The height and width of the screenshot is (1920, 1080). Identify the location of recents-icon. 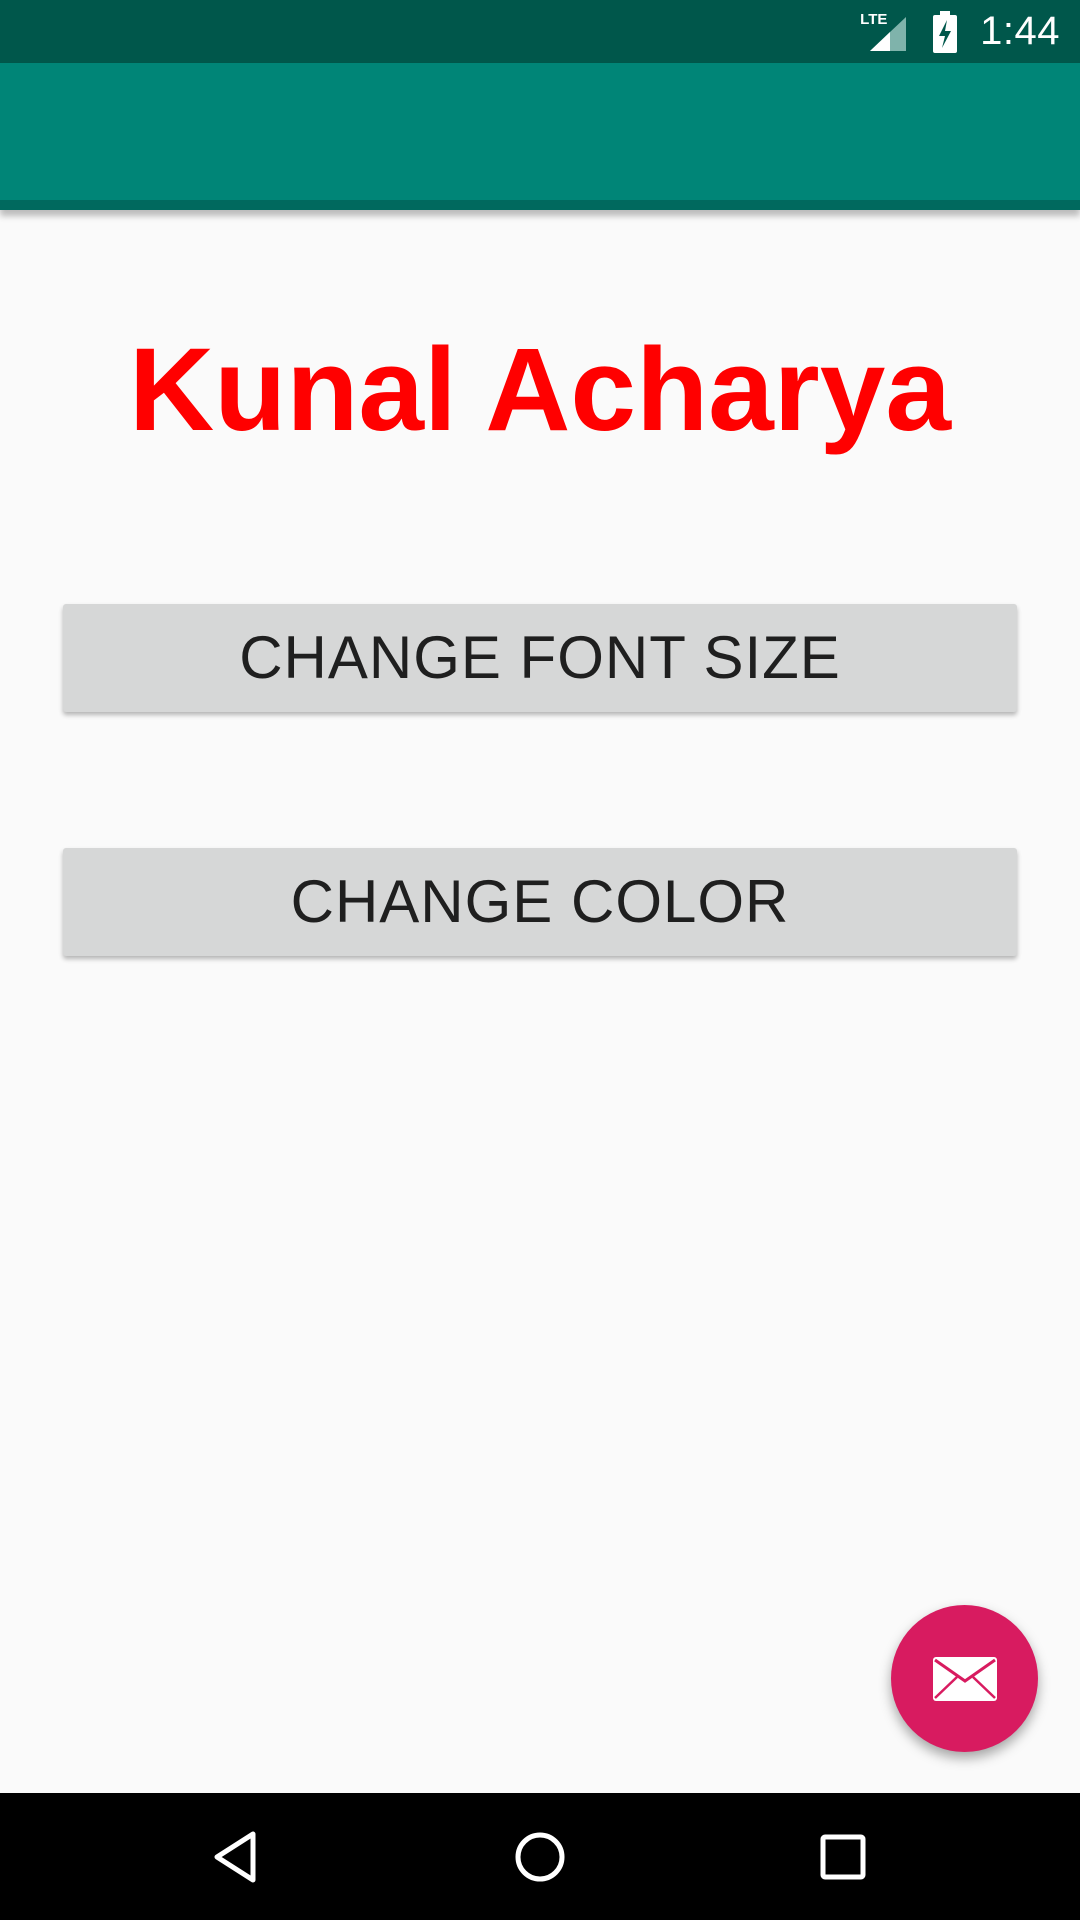
(843, 1857).